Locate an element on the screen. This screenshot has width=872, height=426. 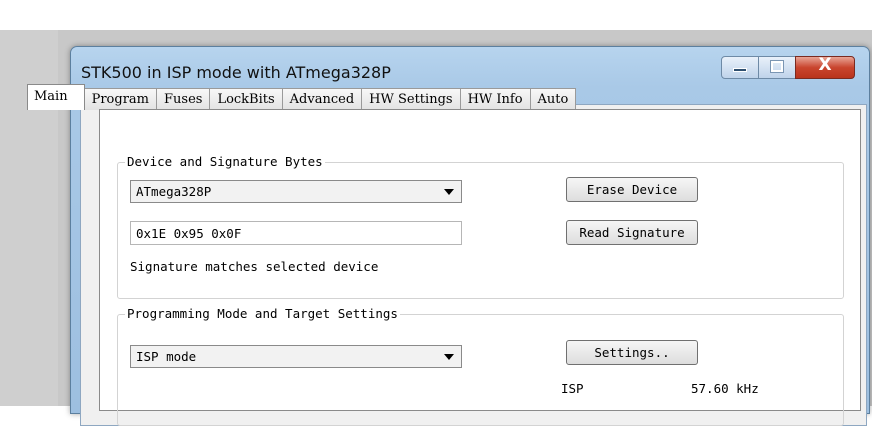
device-select-value: ATmega328P is located at coordinates (174, 191).